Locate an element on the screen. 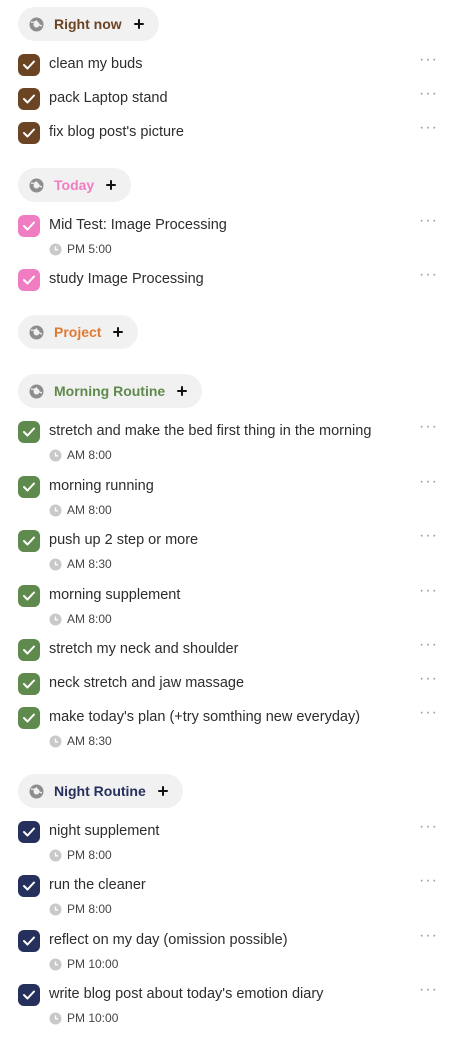  group-header-project: Project is located at coordinates (78, 332).